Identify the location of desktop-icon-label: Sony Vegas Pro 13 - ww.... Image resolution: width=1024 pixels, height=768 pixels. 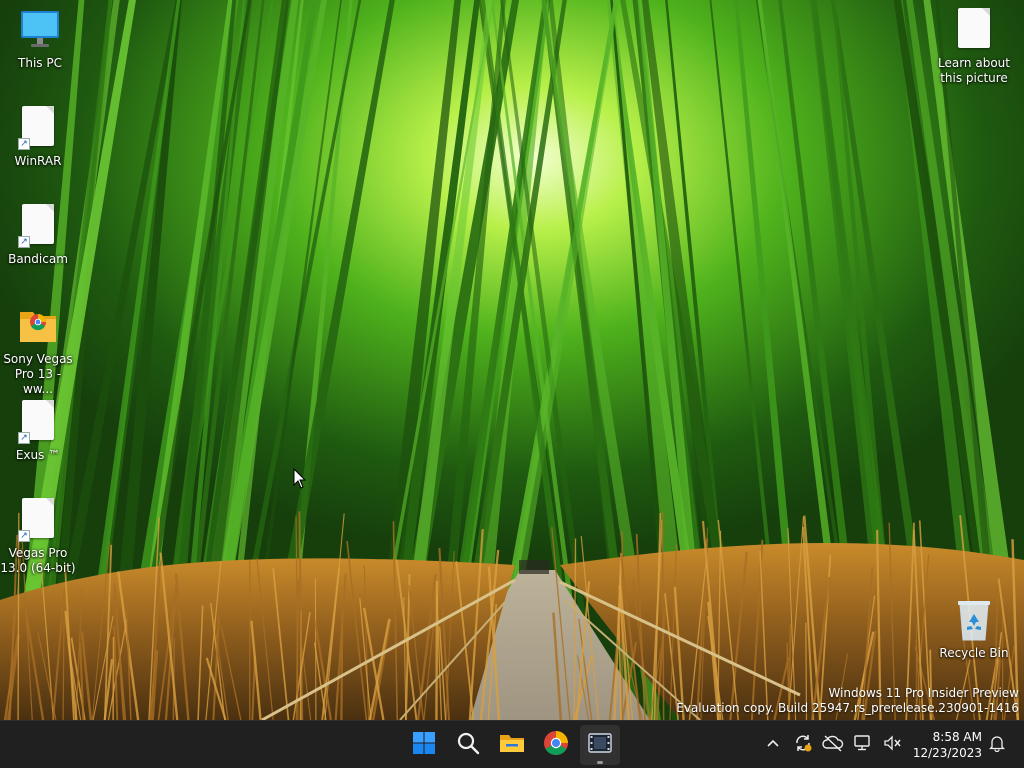
(38, 374).